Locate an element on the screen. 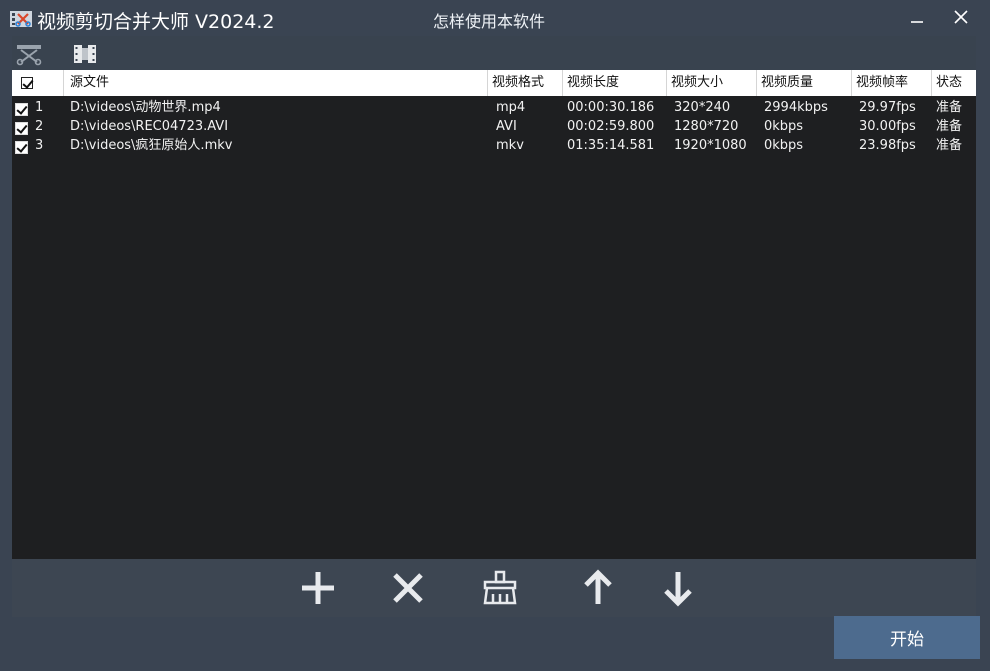 The height and width of the screenshot is (671, 990). start-button: 开始 is located at coordinates (907, 637).